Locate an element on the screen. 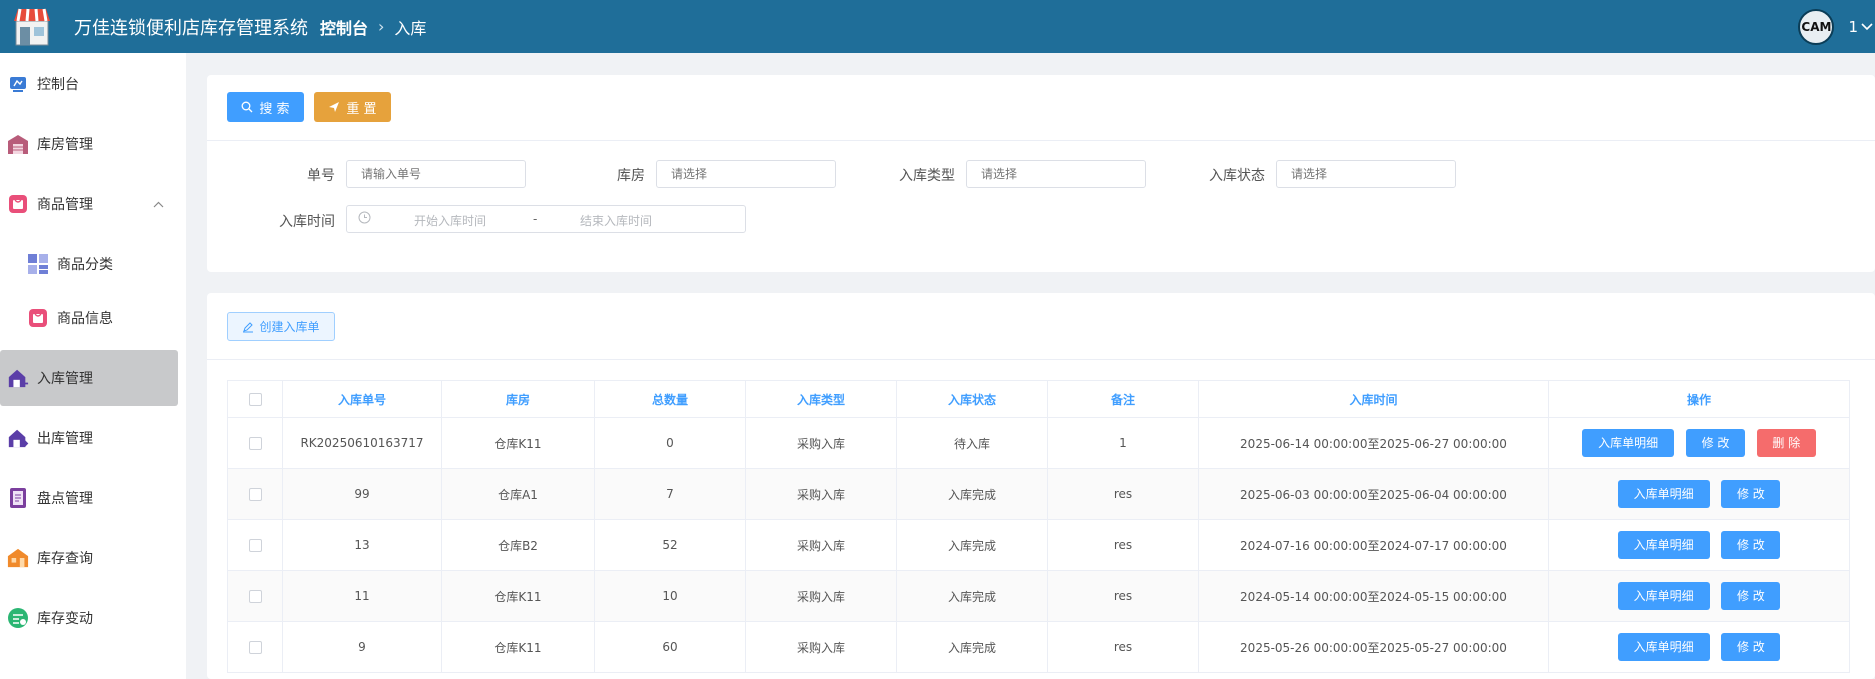 The height and width of the screenshot is (679, 1875). reset-button: 重 置 is located at coordinates (352, 107).